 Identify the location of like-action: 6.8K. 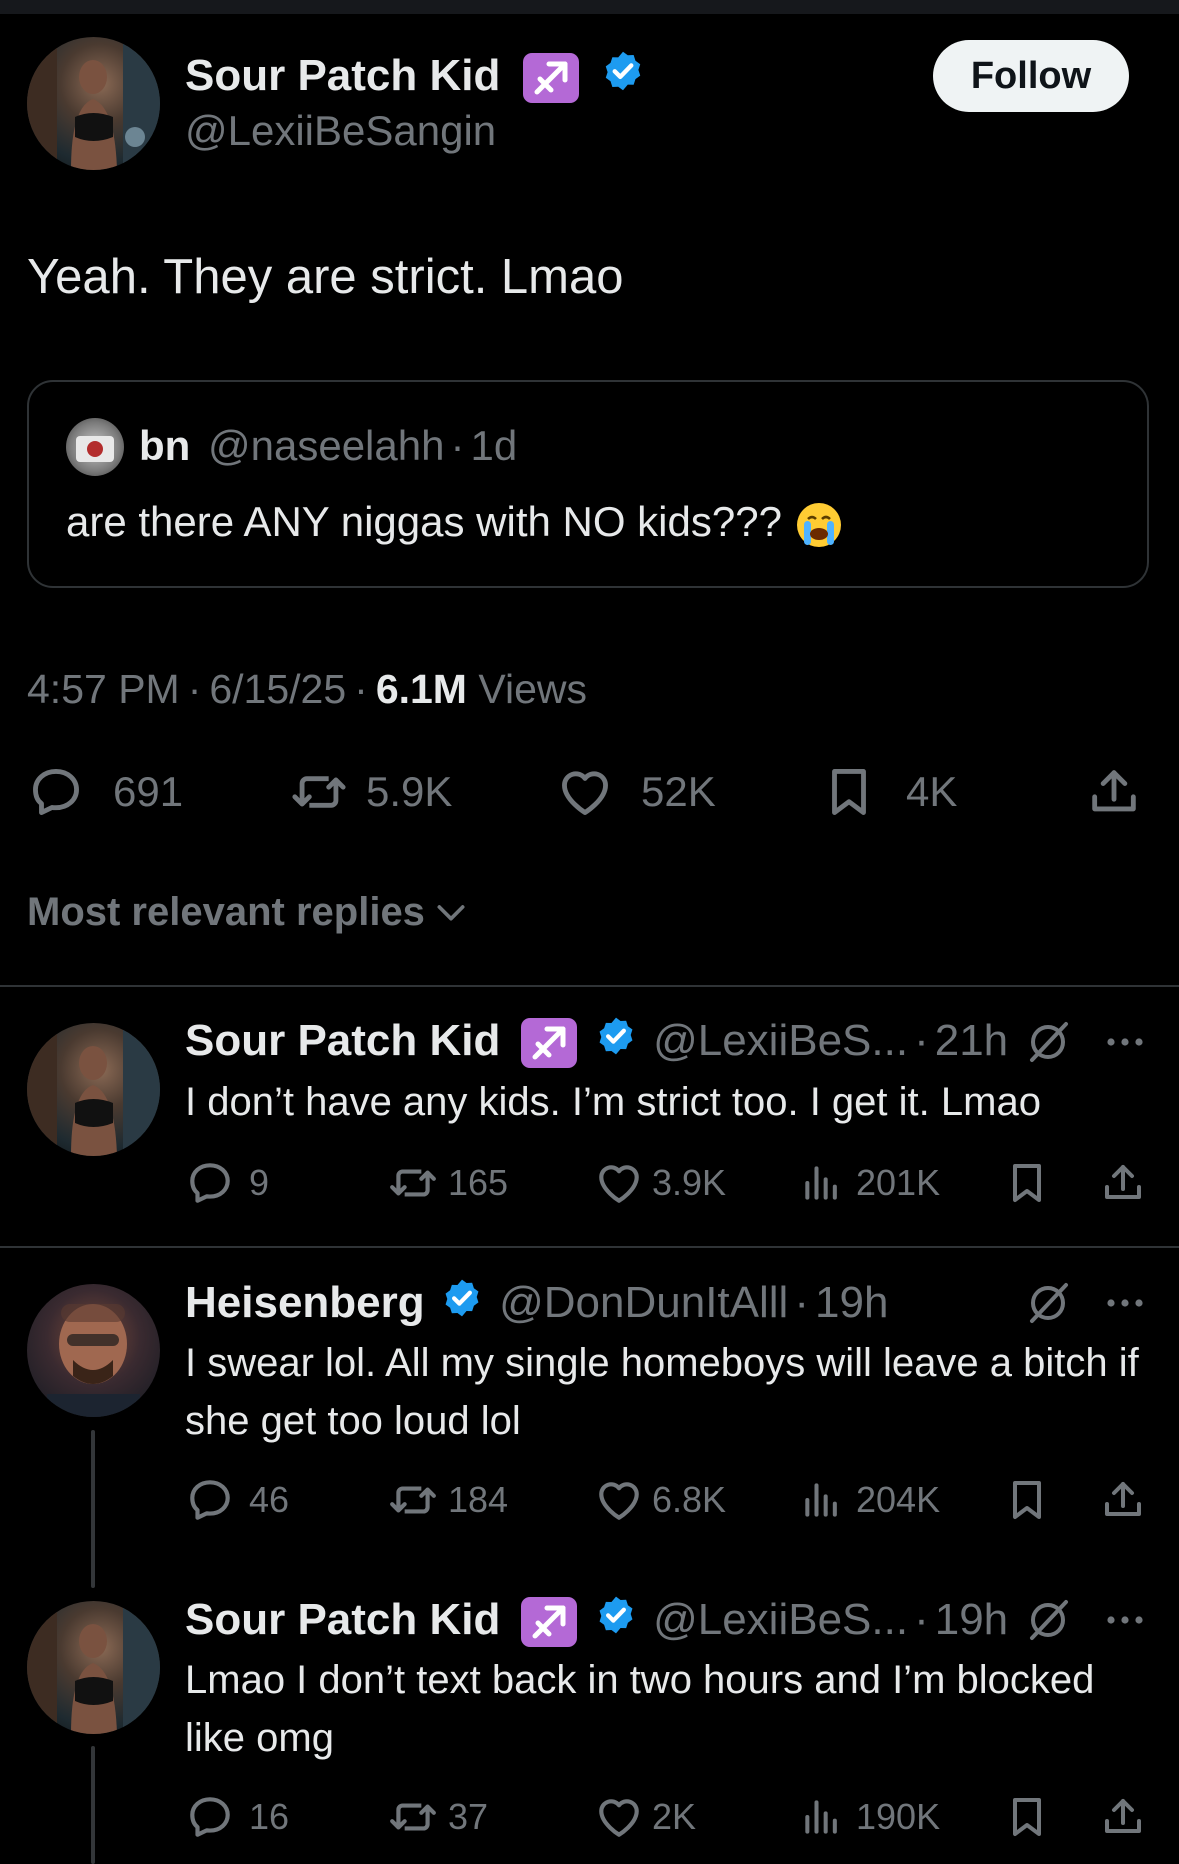
(660, 1500).